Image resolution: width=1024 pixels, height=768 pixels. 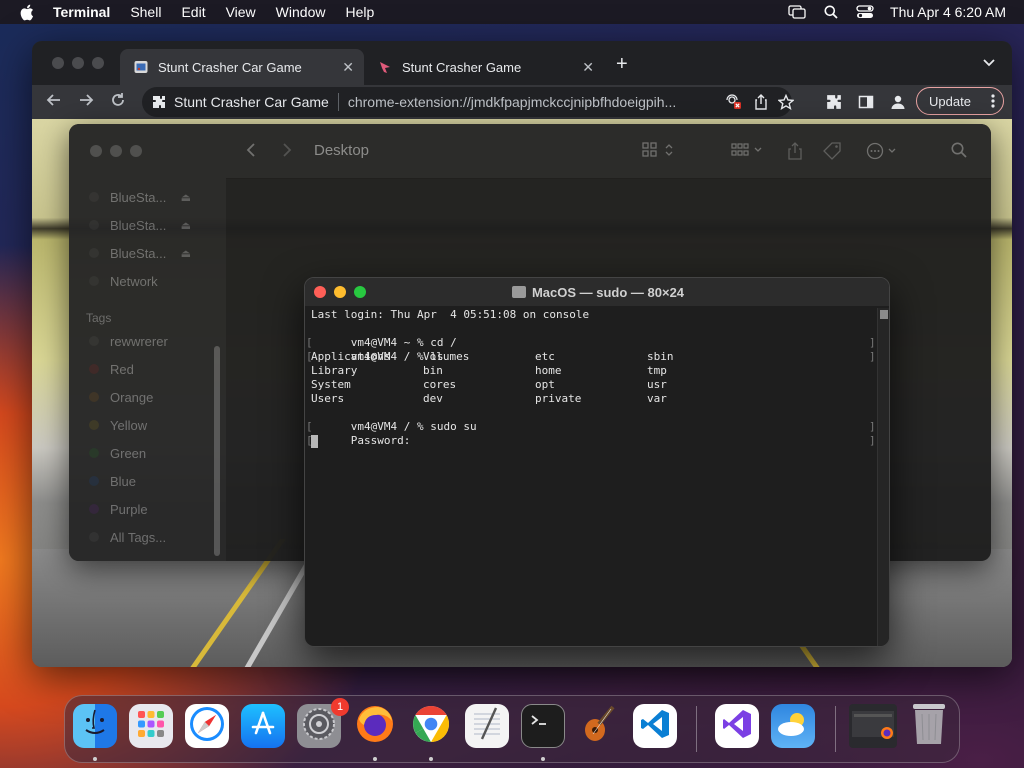 I want to click on dock-minimized-window, so click(x=873, y=726).